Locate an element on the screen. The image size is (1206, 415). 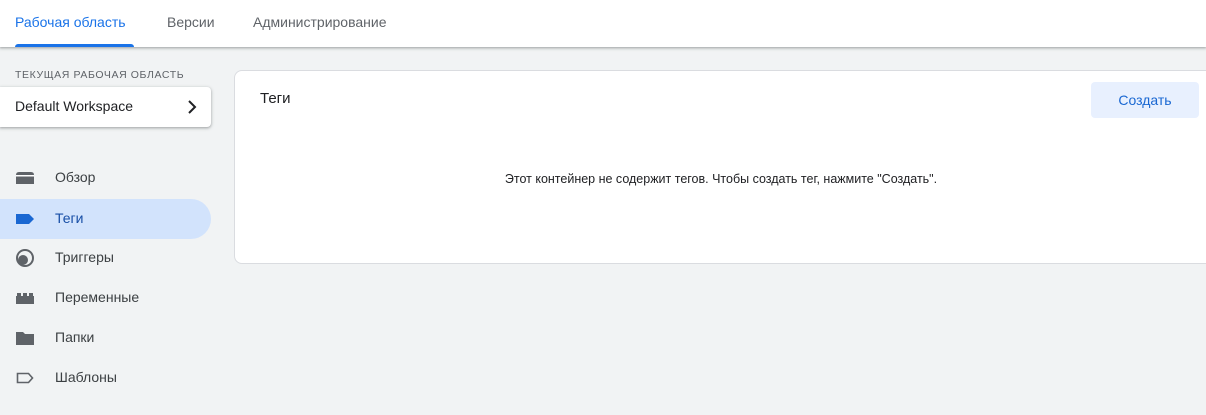
sidebar-item-label: Триггеры is located at coordinates (84, 257).